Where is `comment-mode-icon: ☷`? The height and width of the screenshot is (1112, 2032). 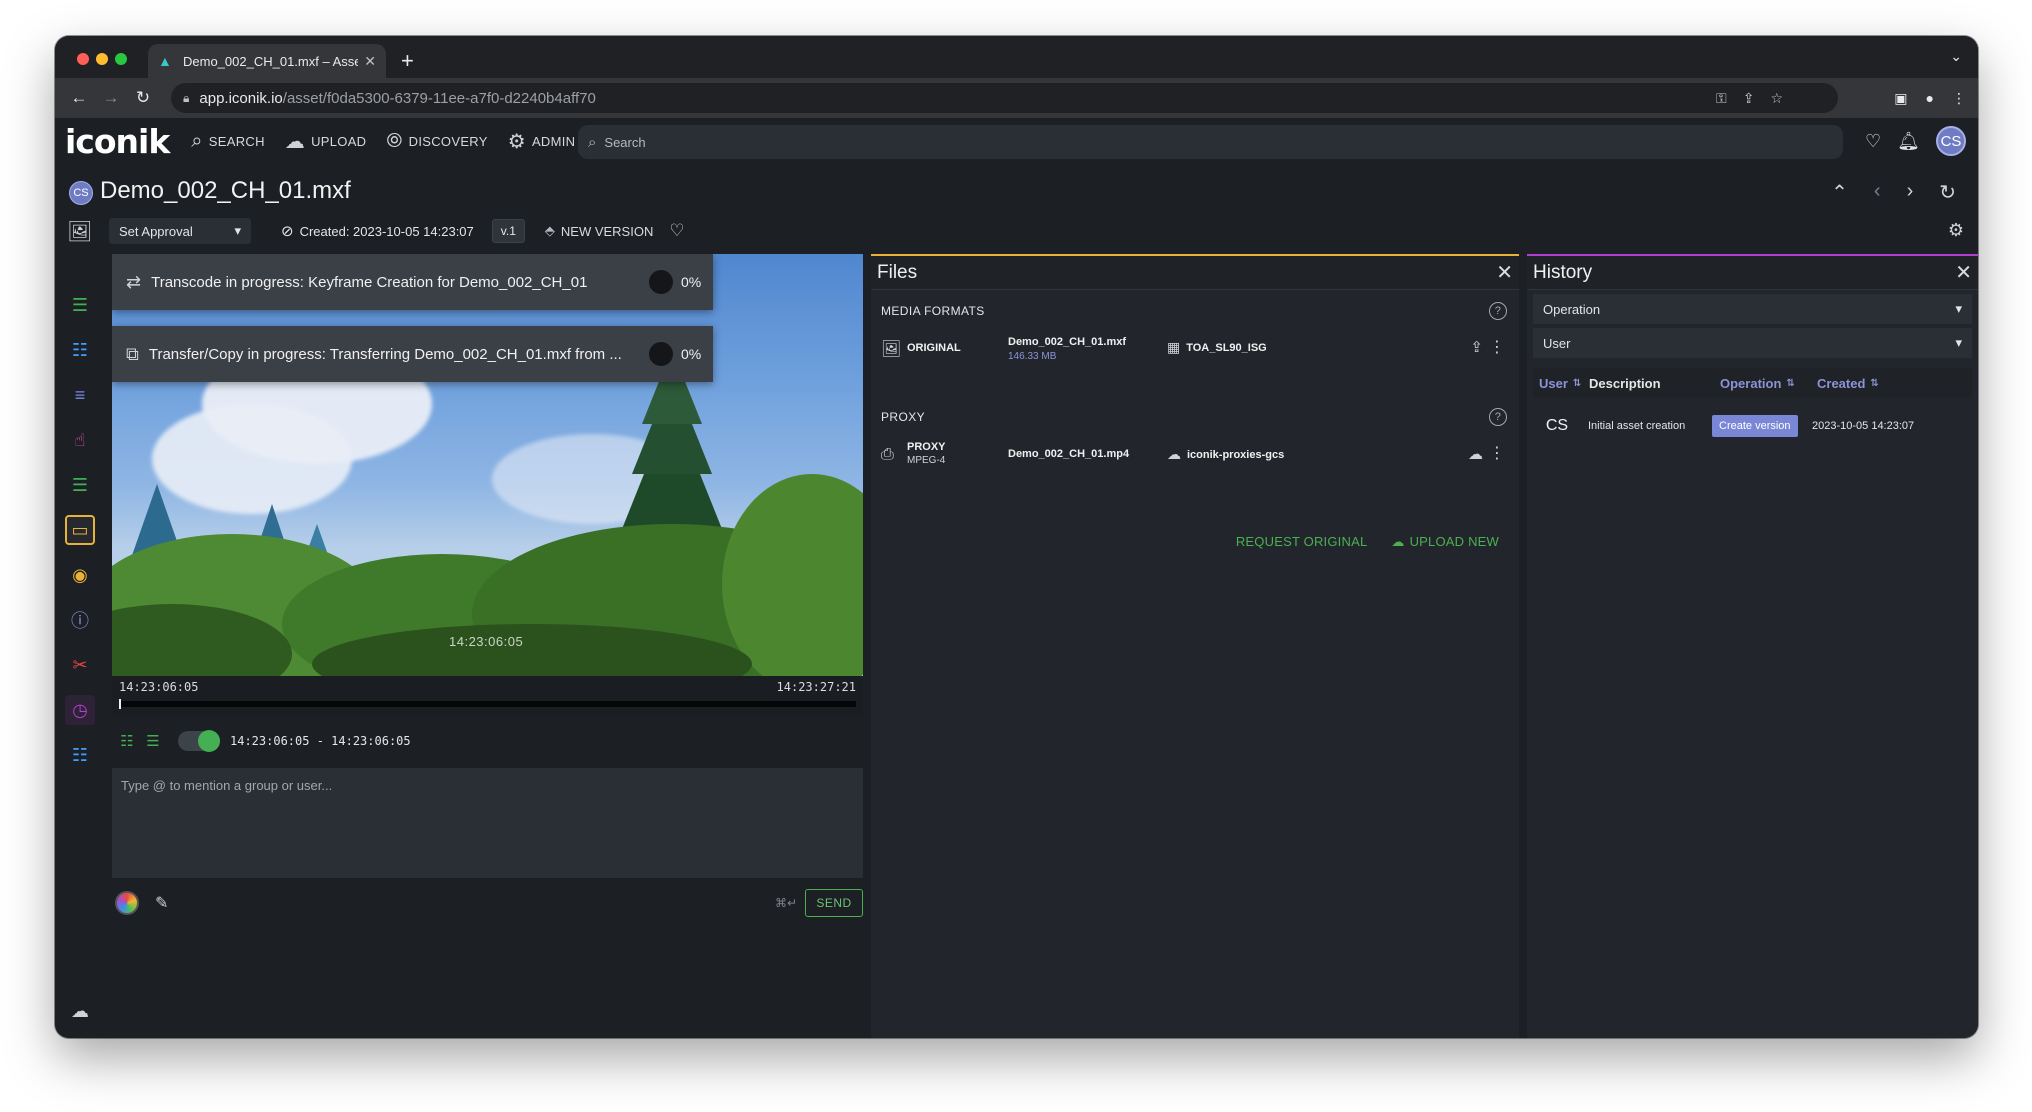 comment-mode-icon: ☷ is located at coordinates (127, 741).